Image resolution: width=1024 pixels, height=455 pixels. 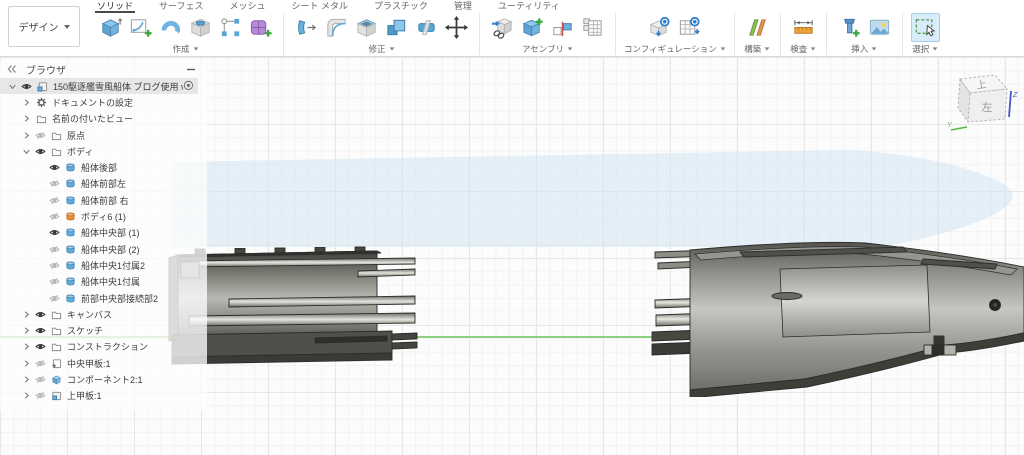 I want to click on browser-item-hull-aft: 船体後部, so click(x=99, y=167).